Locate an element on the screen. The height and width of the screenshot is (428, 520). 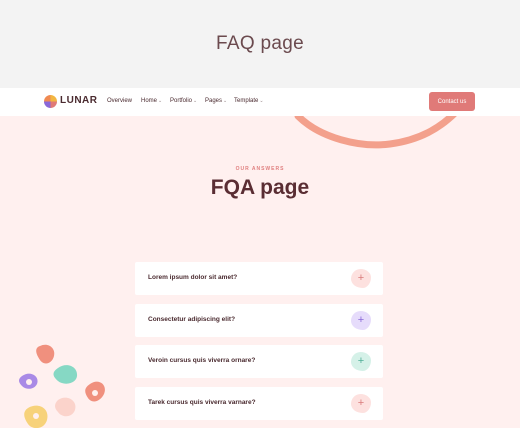
decorative-blobs is located at coordinates (62, 386).